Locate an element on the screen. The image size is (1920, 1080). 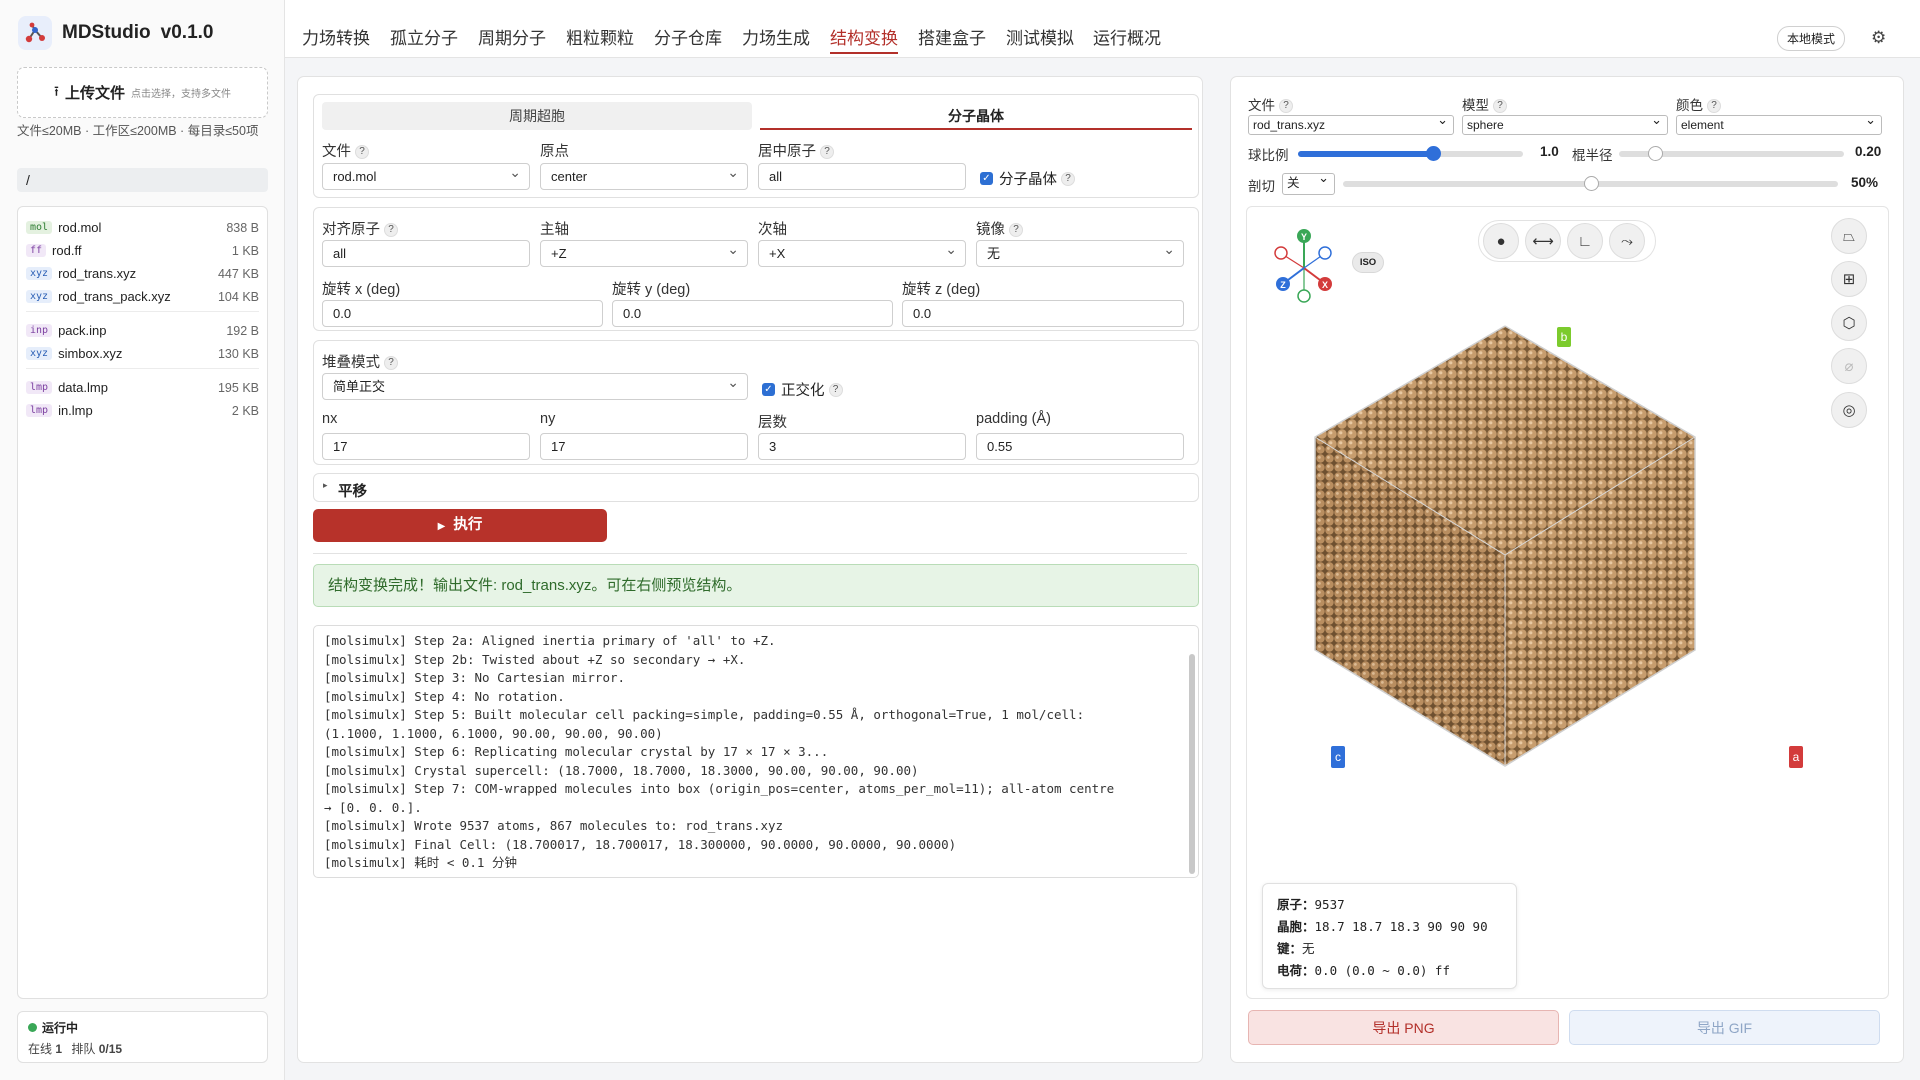
file-name: data.lmp is located at coordinates (83, 387).